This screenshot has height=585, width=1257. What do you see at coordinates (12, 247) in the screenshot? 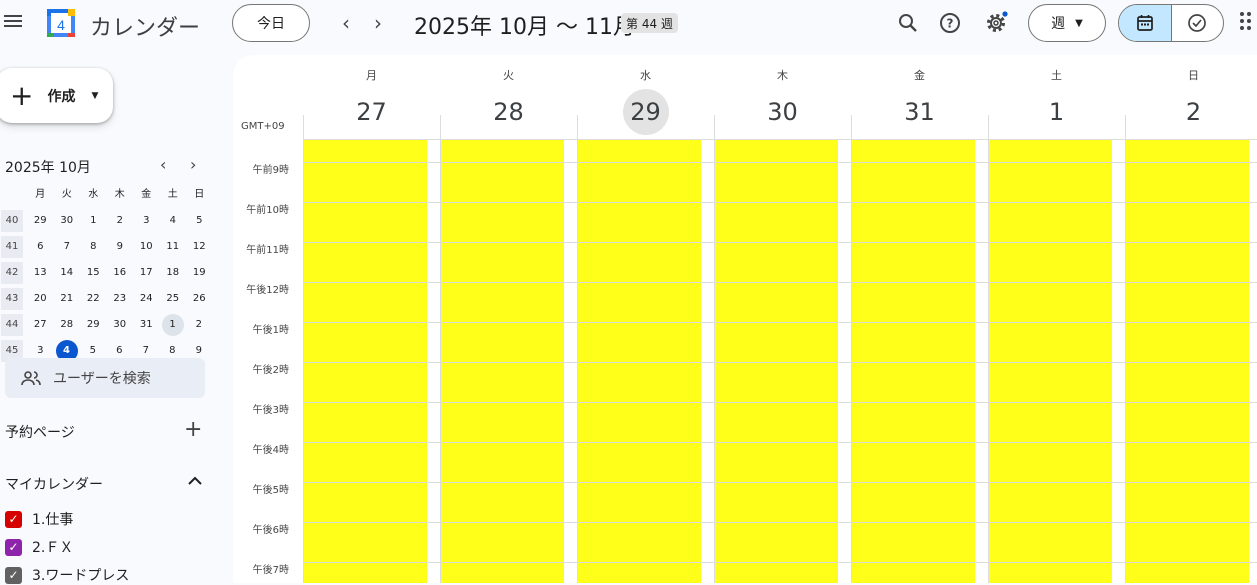
I see `mini-week-number: 41` at bounding box center [12, 247].